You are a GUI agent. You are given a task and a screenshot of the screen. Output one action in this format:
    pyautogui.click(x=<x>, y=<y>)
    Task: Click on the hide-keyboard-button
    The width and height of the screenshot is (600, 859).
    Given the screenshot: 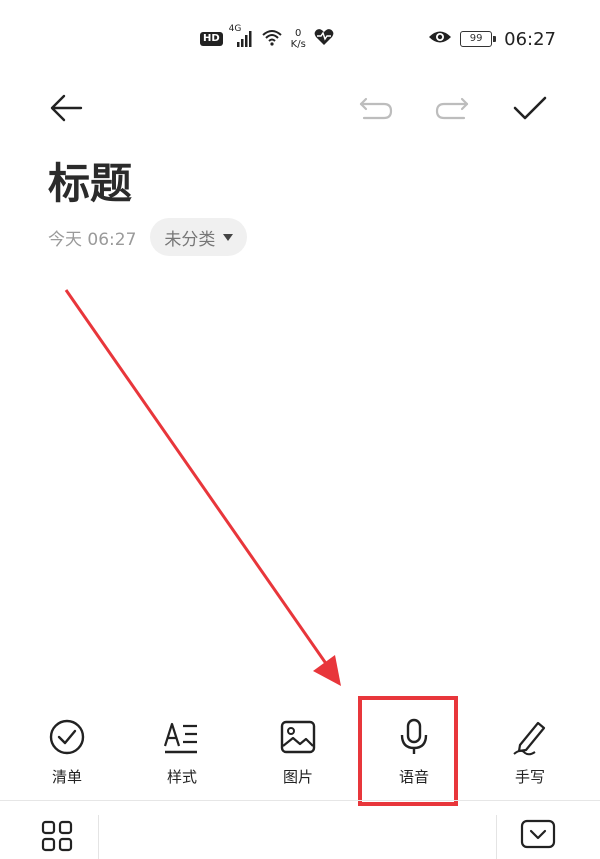 What is the action you would take?
    pyautogui.click(x=538, y=836)
    